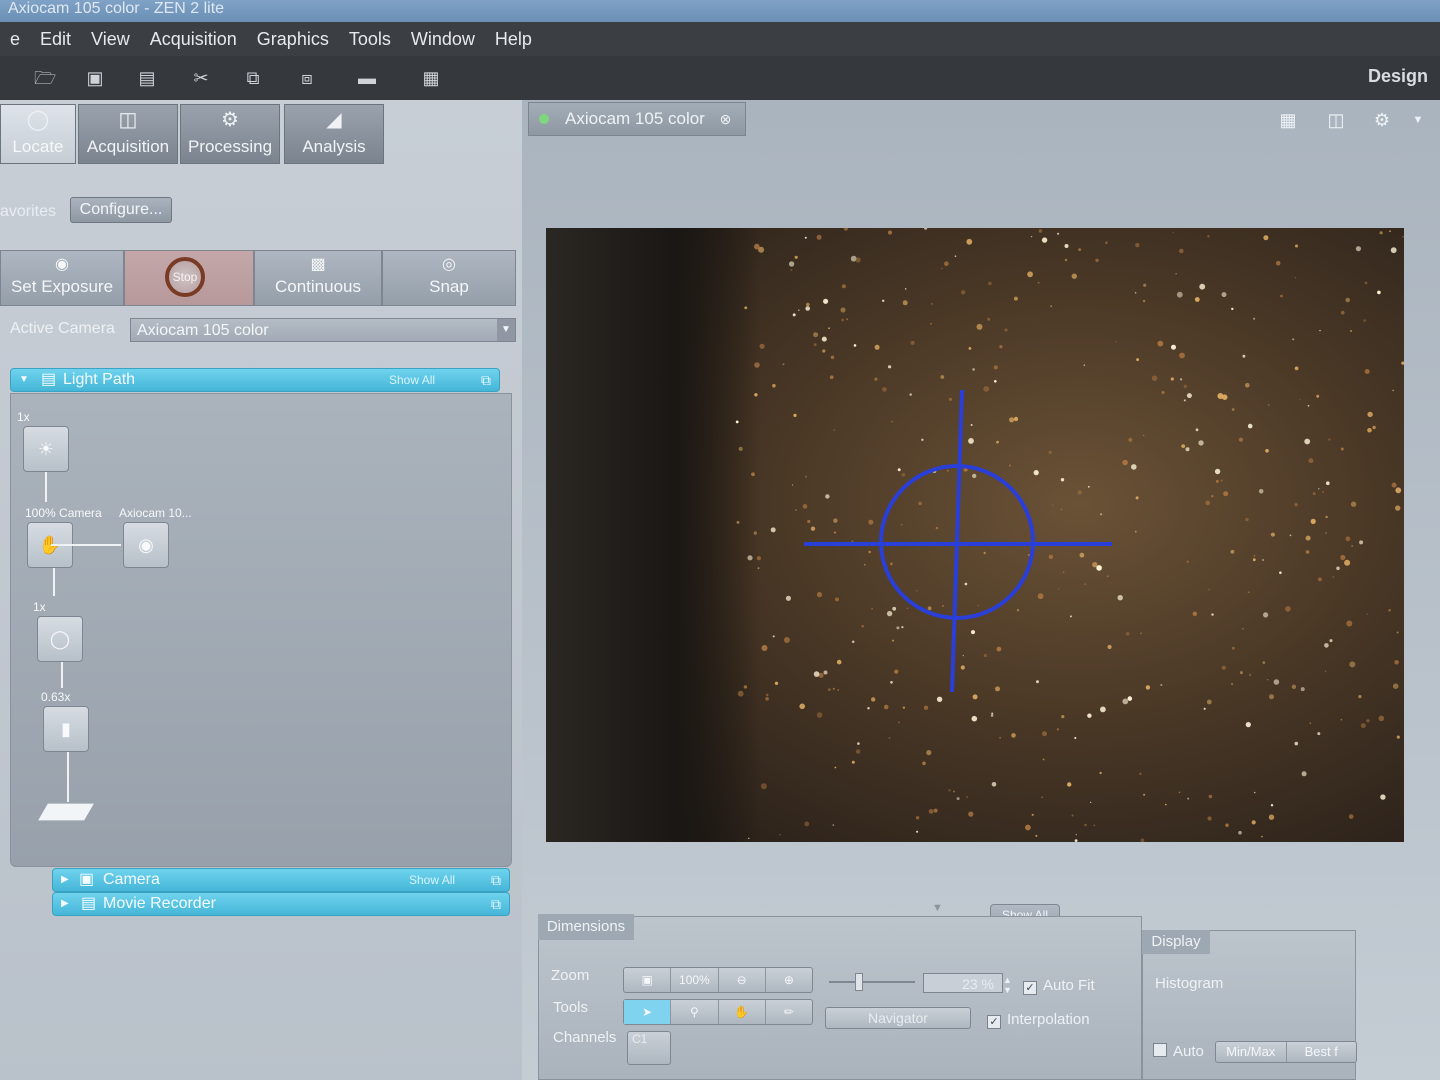 The image size is (1440, 1080). I want to click on snap-button: ◎ Snap, so click(449, 278).